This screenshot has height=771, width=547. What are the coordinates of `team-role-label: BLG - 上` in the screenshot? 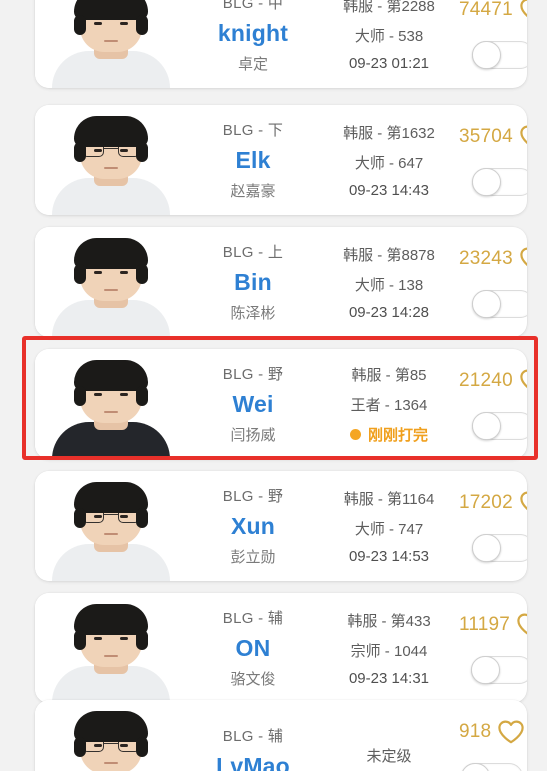 It's located at (253, 252).